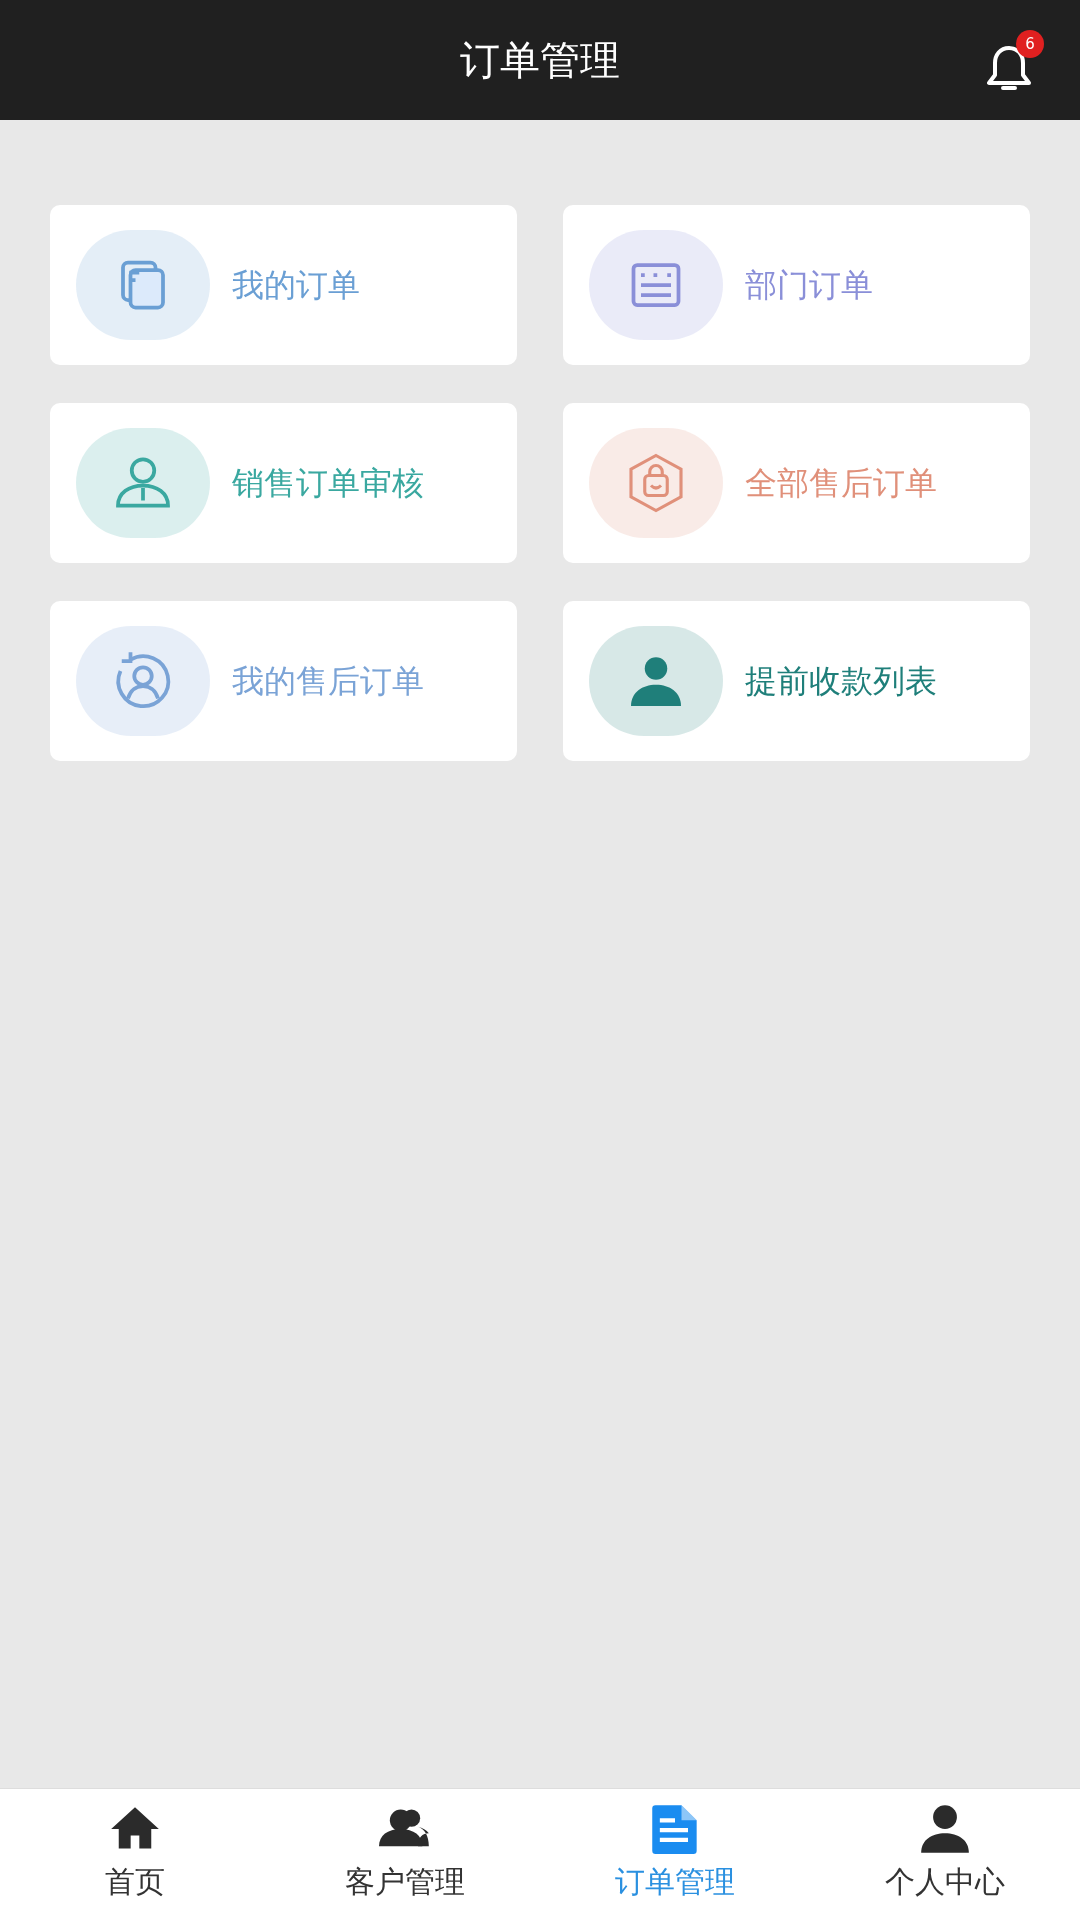 This screenshot has height=1920, width=1080. I want to click on notification-badge: 6, so click(1030, 44).